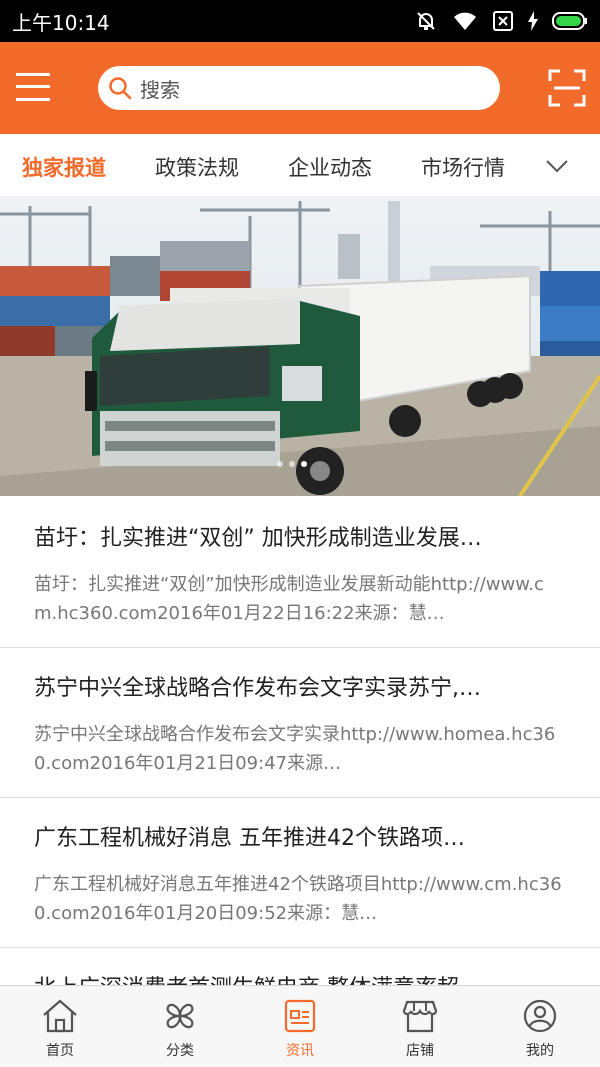 The image size is (600, 1067). I want to click on home-icon, so click(60, 1016).